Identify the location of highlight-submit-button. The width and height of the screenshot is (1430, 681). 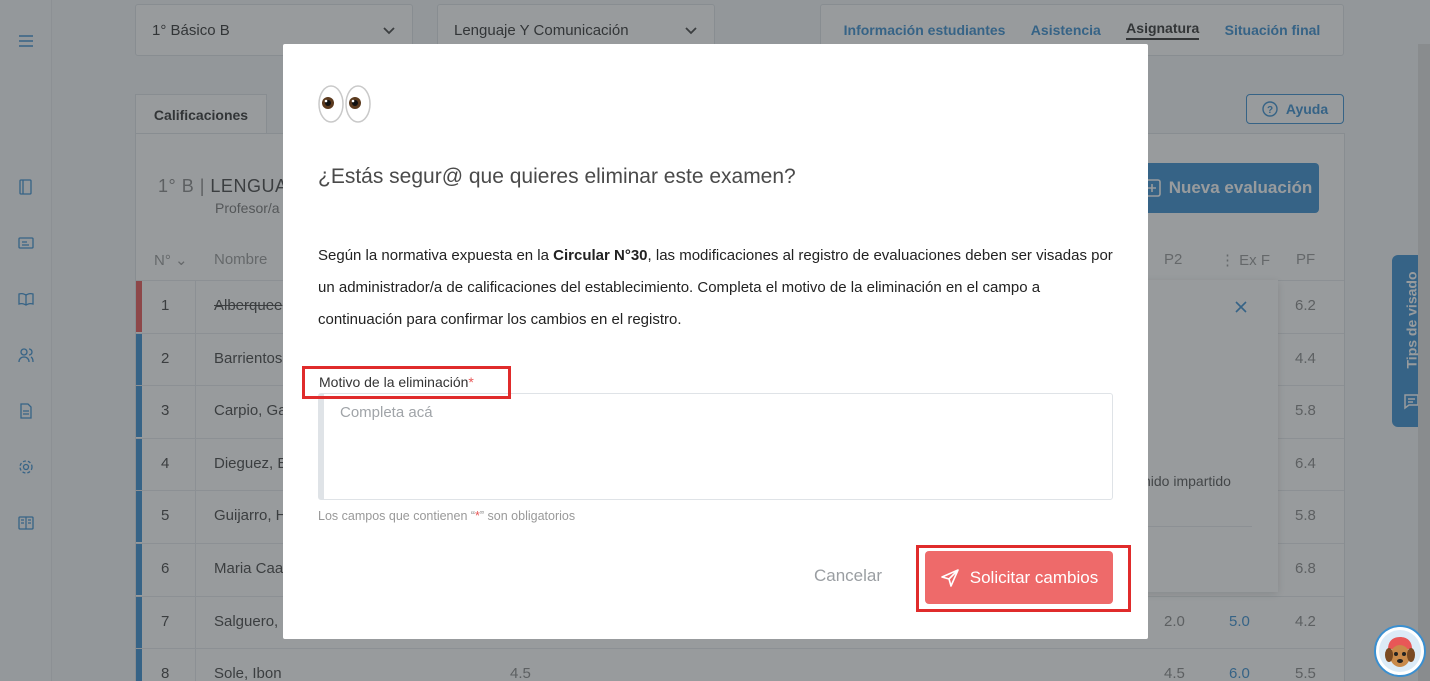
(1023, 578).